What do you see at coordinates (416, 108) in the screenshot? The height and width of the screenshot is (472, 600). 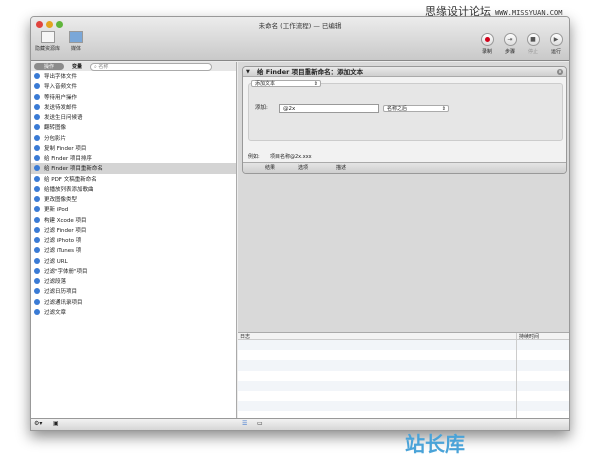 I see `position-popup: 名称之后 ⇕` at bounding box center [416, 108].